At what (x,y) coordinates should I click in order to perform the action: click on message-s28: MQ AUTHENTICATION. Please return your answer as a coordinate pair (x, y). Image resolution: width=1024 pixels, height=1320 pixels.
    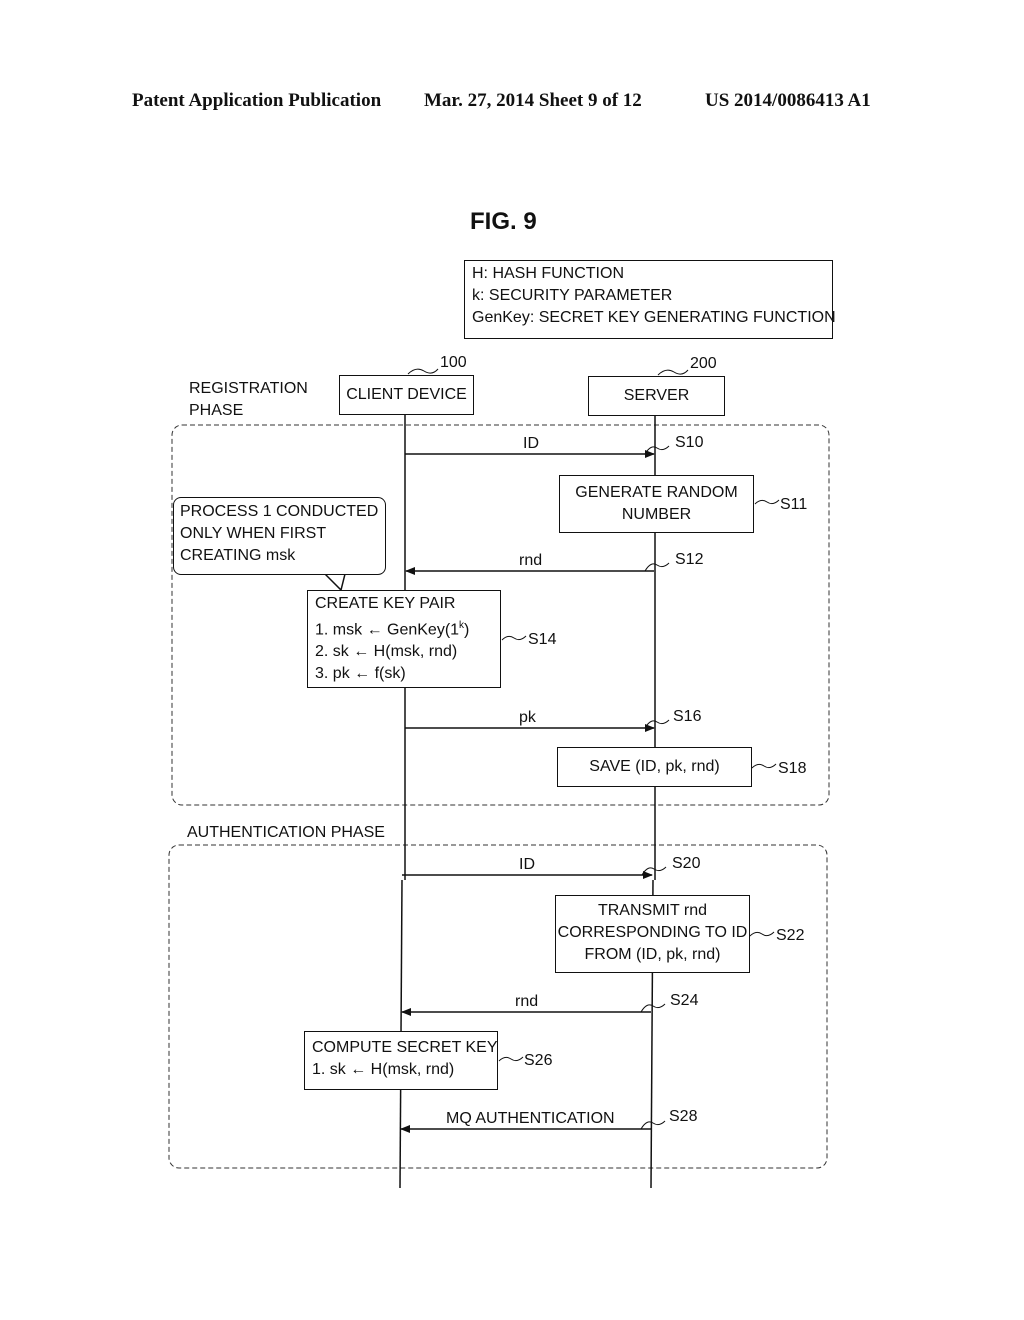
    Looking at the image, I should click on (530, 1118).